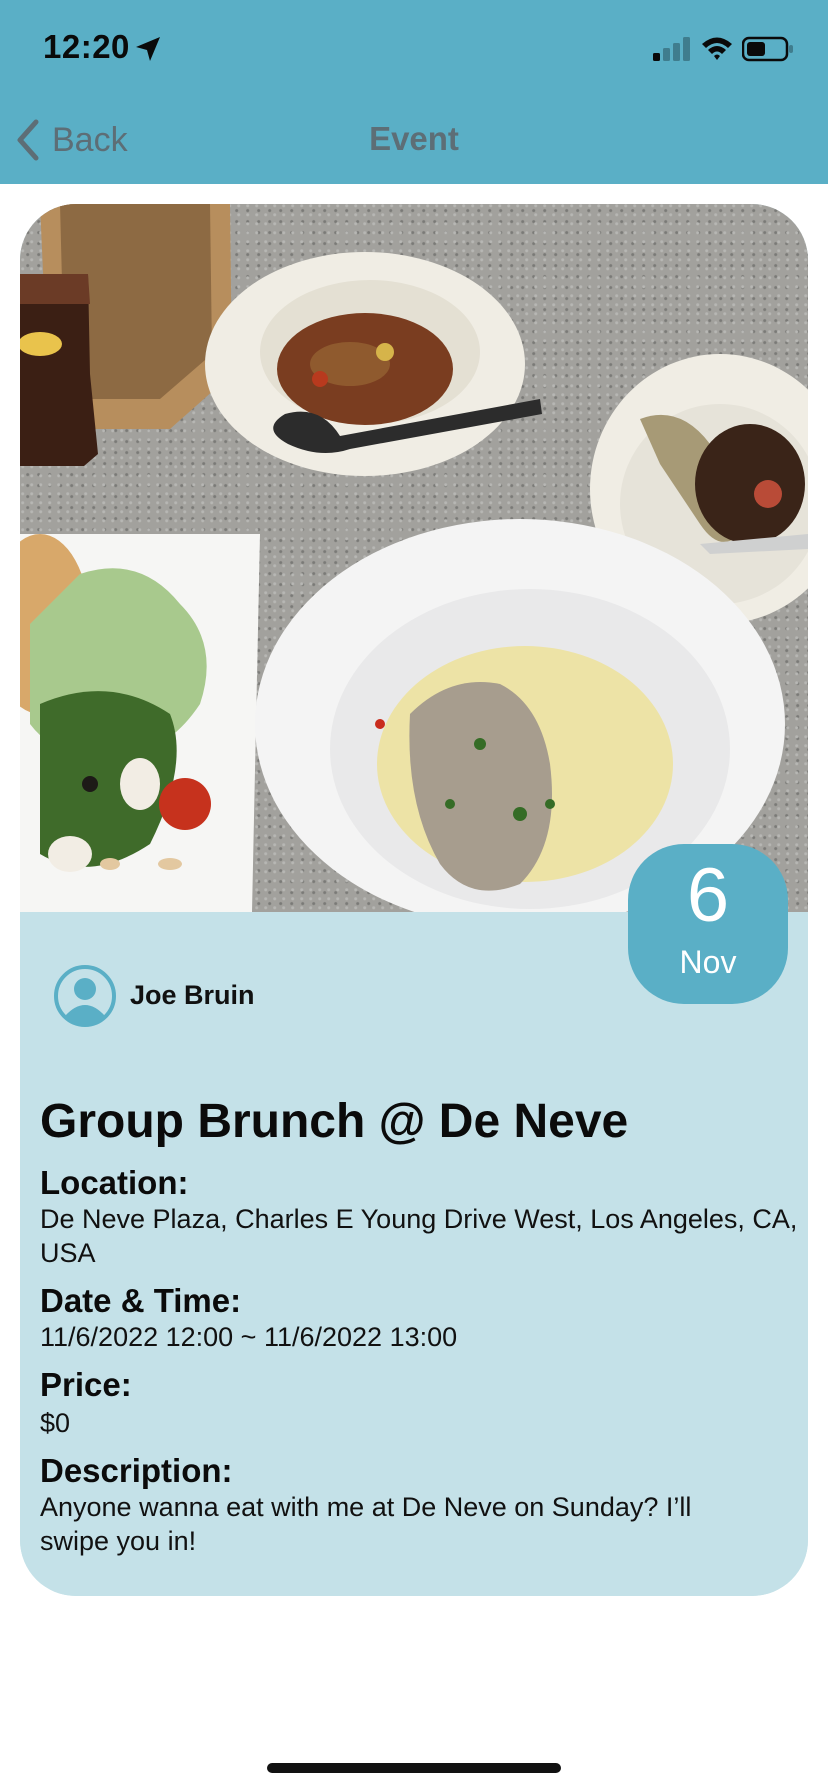 This screenshot has width=828, height=1792. I want to click on date-badge: 6 Nov, so click(708, 924).